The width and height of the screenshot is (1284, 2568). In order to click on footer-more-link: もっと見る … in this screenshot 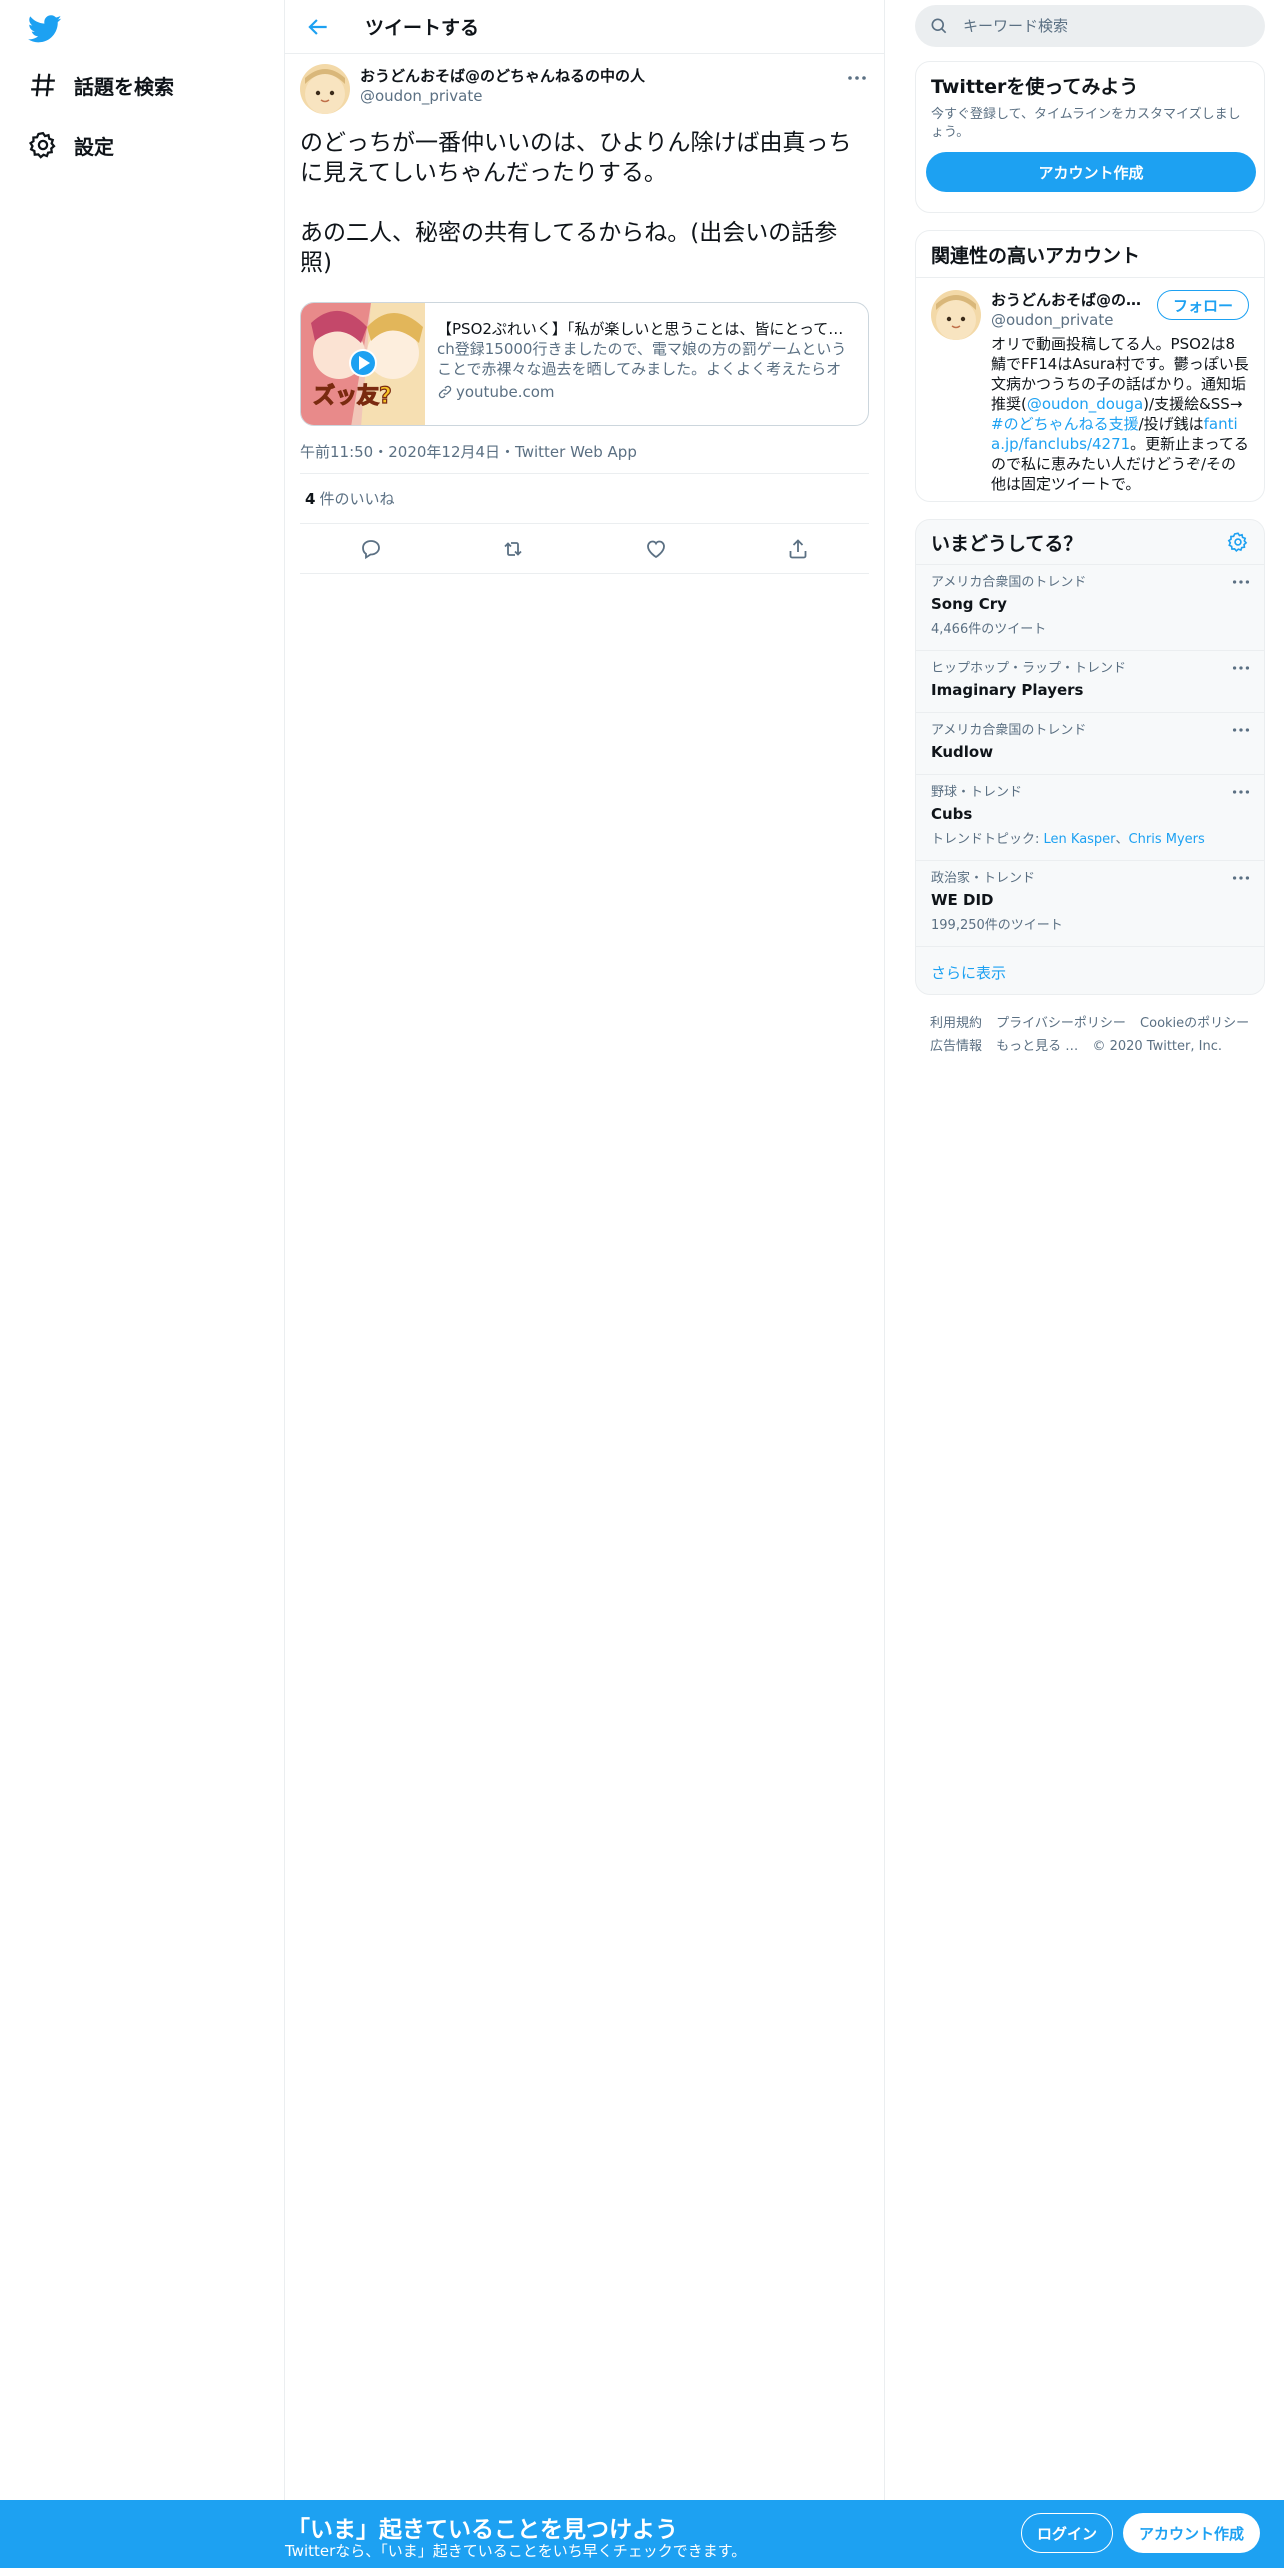, I will do `click(1037, 1046)`.